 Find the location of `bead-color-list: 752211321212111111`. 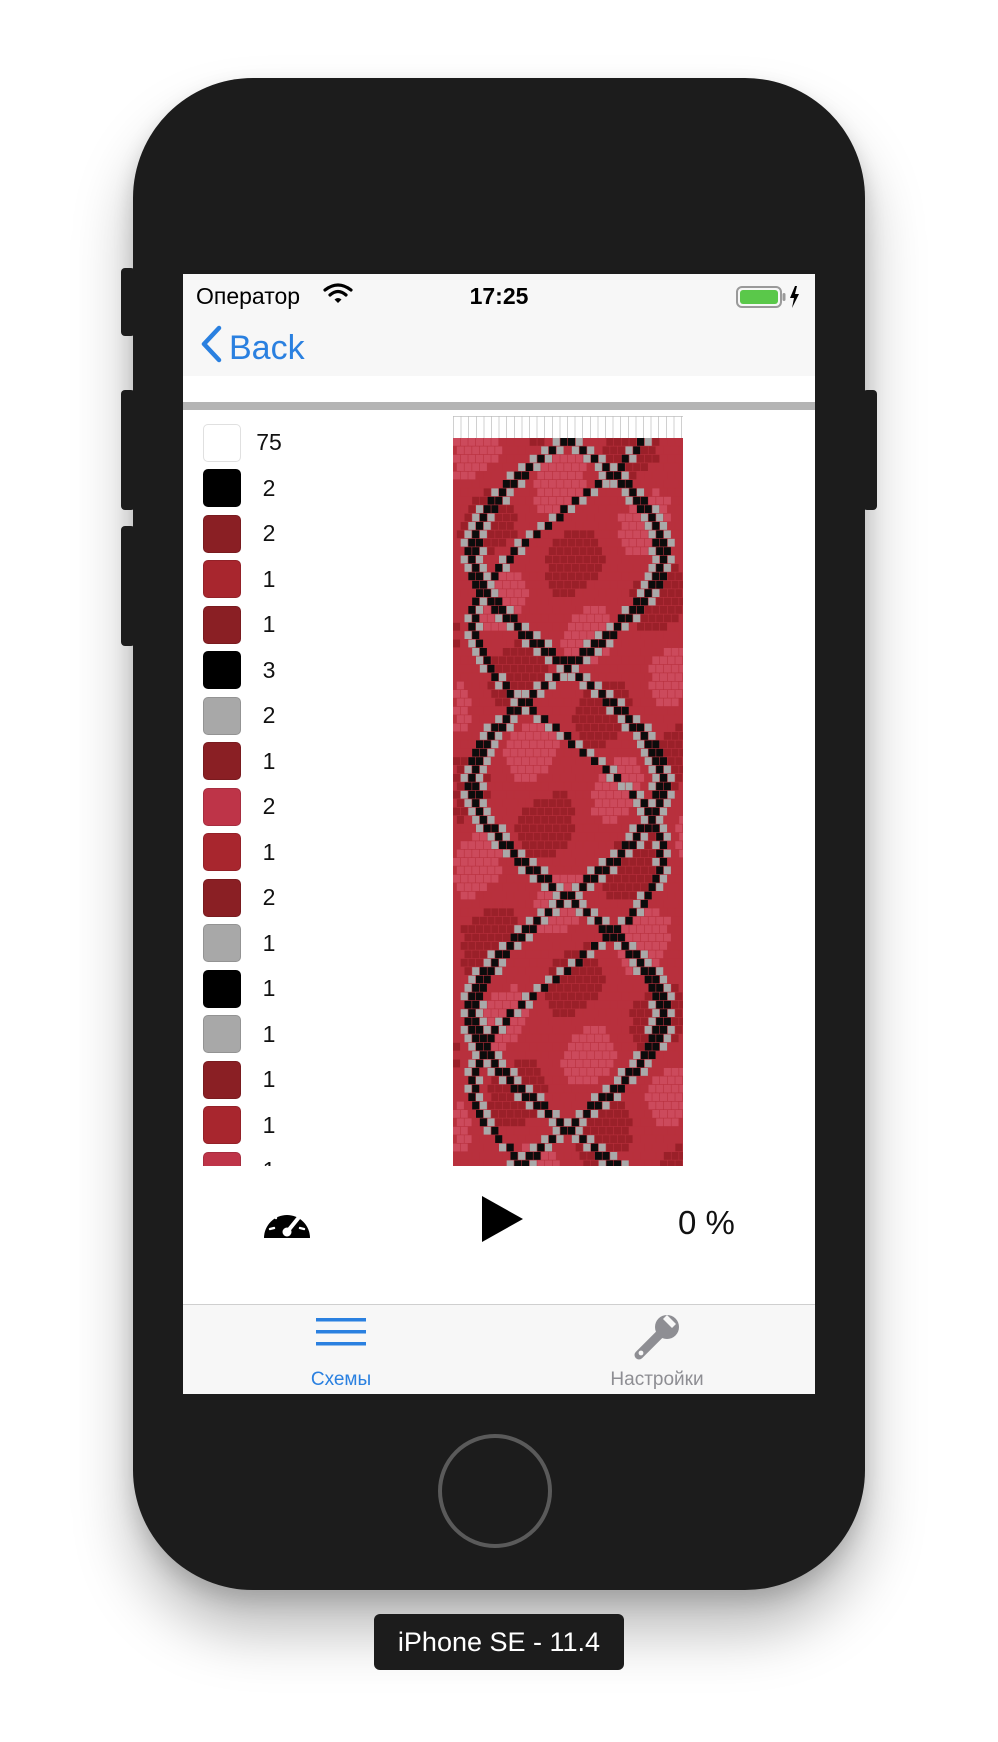

bead-color-list: 752211321212111111 is located at coordinates (283, 793).